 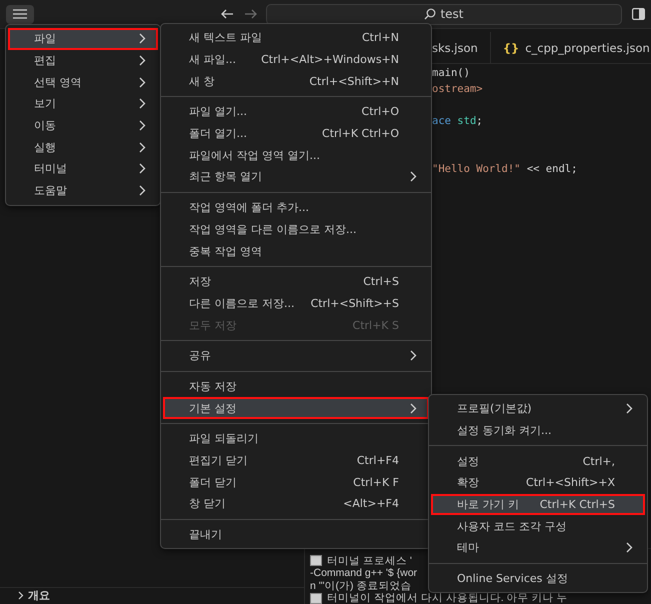 What do you see at coordinates (83, 61) in the screenshot?
I see `menu-item: 편집` at bounding box center [83, 61].